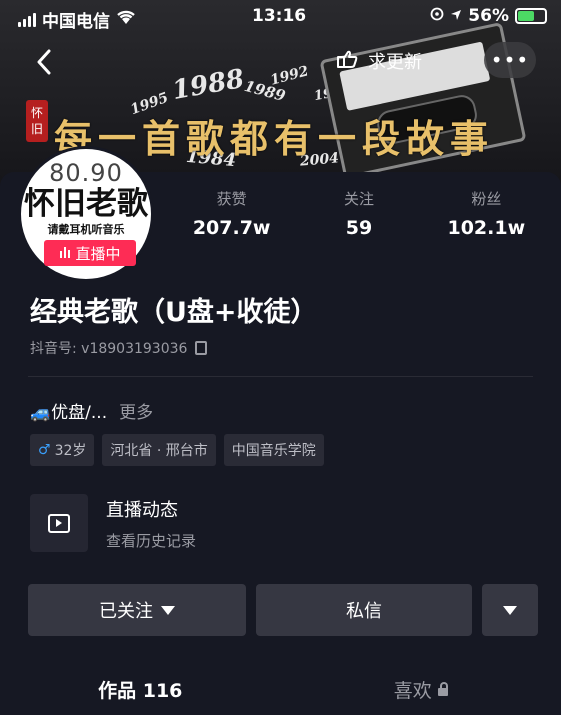 The height and width of the screenshot is (715, 561). I want to click on male-icon: ♂, so click(44, 450).